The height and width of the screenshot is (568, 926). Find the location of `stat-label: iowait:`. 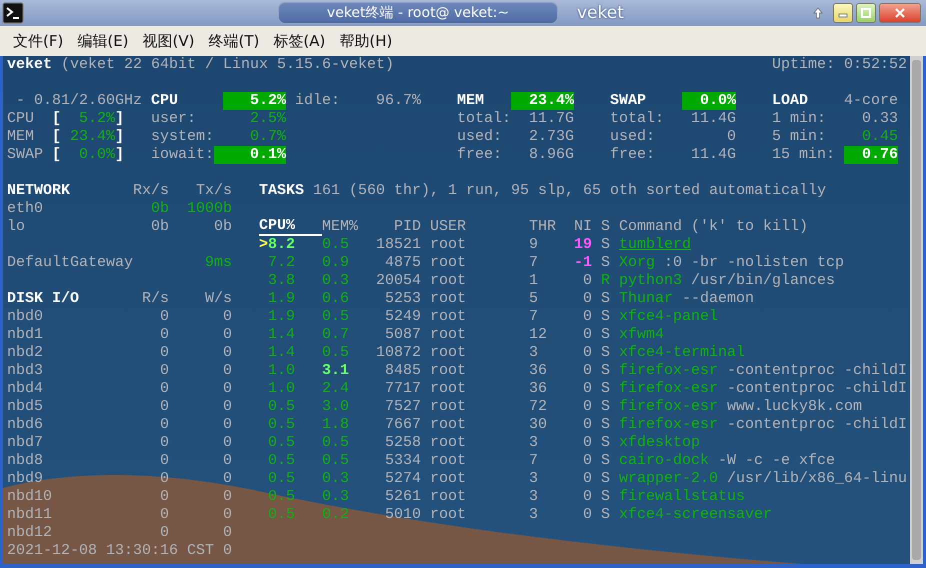

stat-label: iowait: is located at coordinates (182, 155).